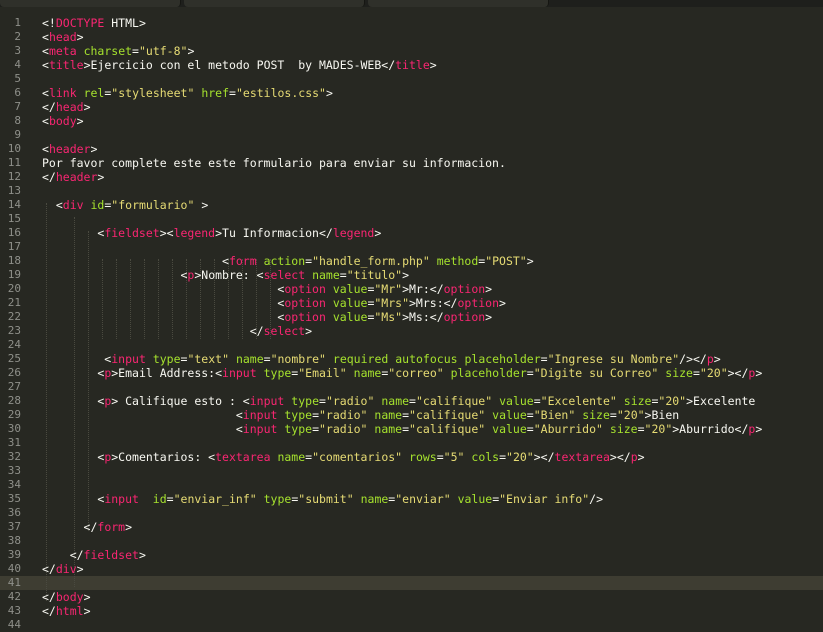 Image resolution: width=823 pixels, height=632 pixels. Describe the element at coordinates (14, 400) in the screenshot. I see `line-number: 28` at that location.